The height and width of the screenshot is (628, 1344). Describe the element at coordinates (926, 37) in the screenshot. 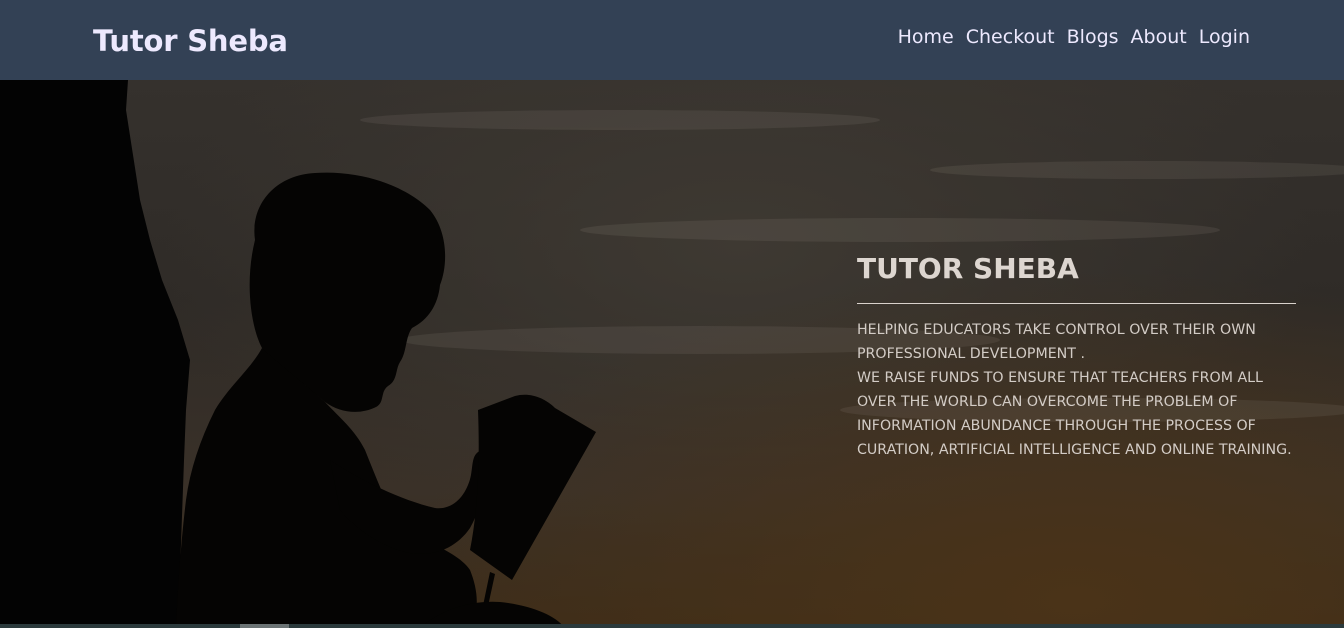

I see `nav-link-home: Home` at that location.